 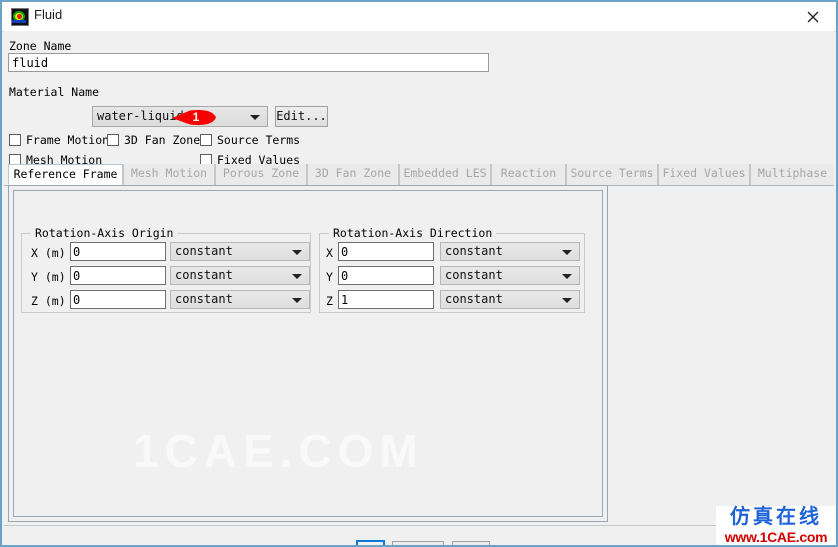 What do you see at coordinates (510, 251) in the screenshot?
I see `direction-x-profile-dropdown: constant` at bounding box center [510, 251].